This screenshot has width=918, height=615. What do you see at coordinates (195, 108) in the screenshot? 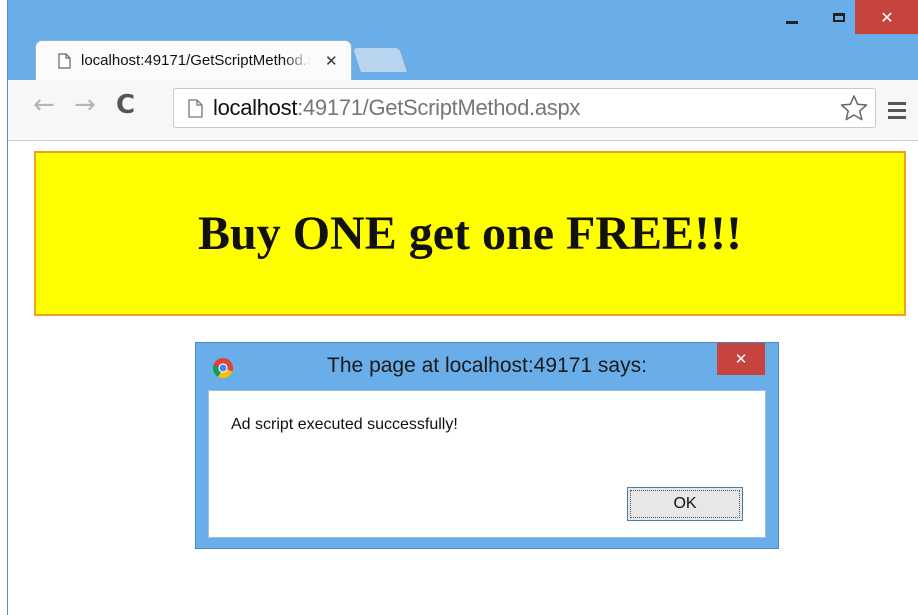
I see `page-icon` at bounding box center [195, 108].